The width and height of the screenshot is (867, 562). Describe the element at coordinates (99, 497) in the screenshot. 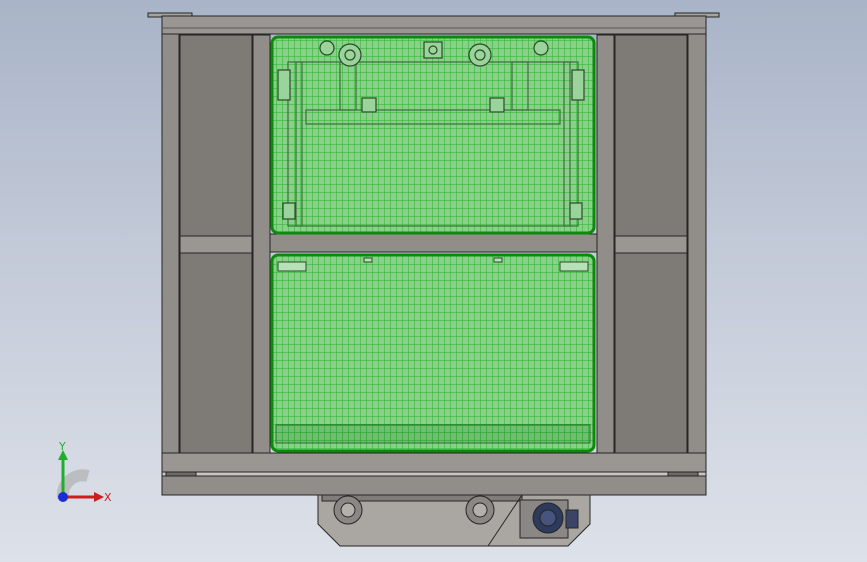

I see `x-axis-arrow-icon` at that location.